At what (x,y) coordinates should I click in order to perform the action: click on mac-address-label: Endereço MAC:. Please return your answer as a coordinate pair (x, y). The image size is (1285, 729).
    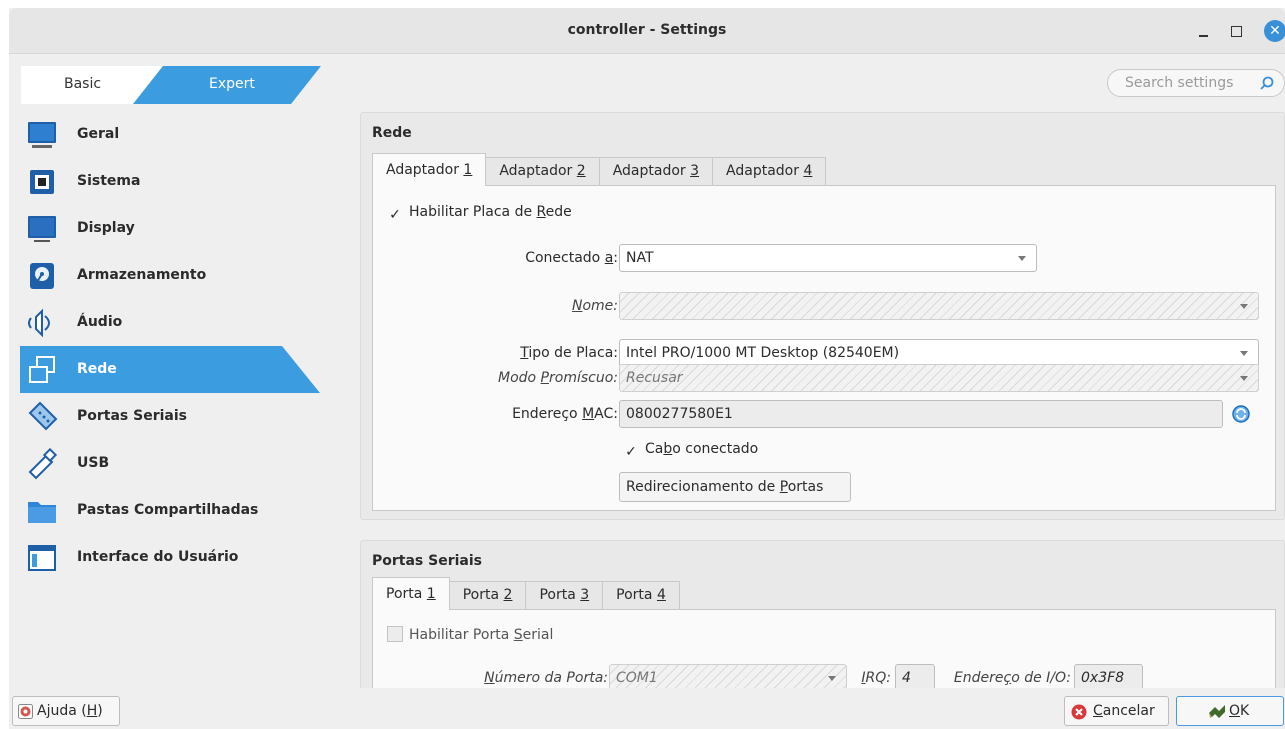
    Looking at the image, I should click on (565, 414).